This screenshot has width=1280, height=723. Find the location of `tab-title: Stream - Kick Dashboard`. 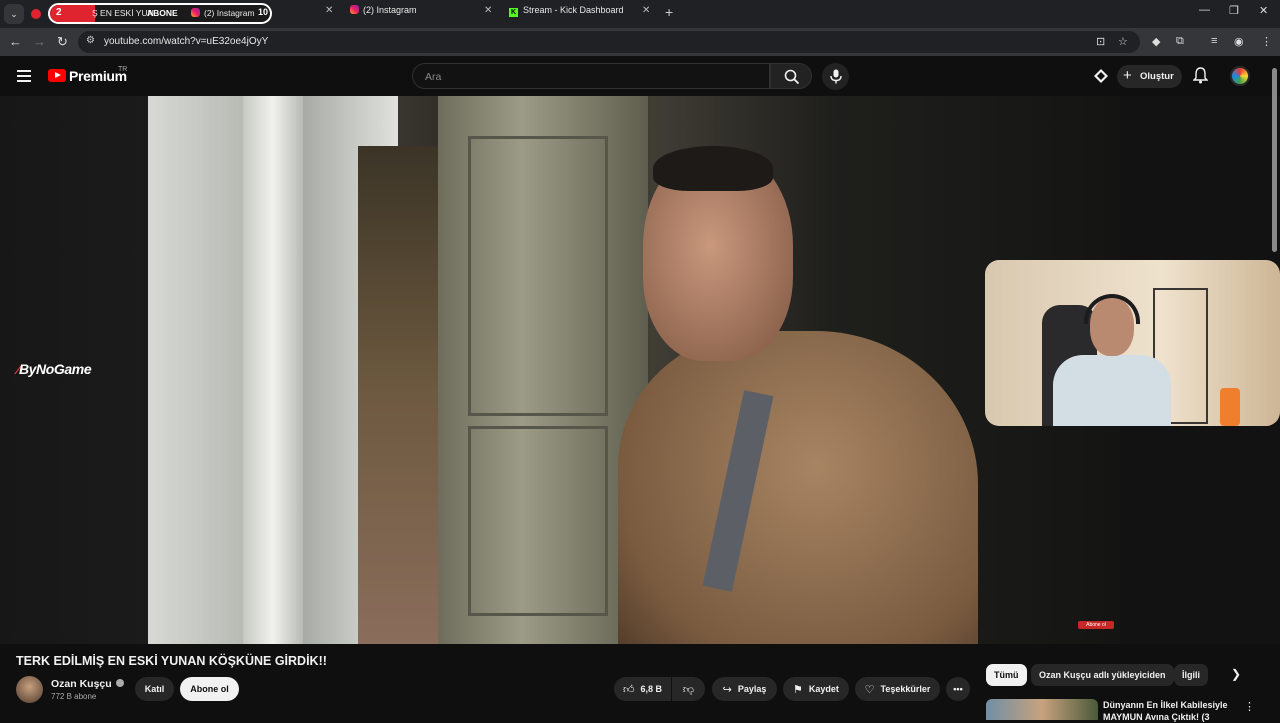

tab-title: Stream - Kick Dashboard is located at coordinates (573, 10).